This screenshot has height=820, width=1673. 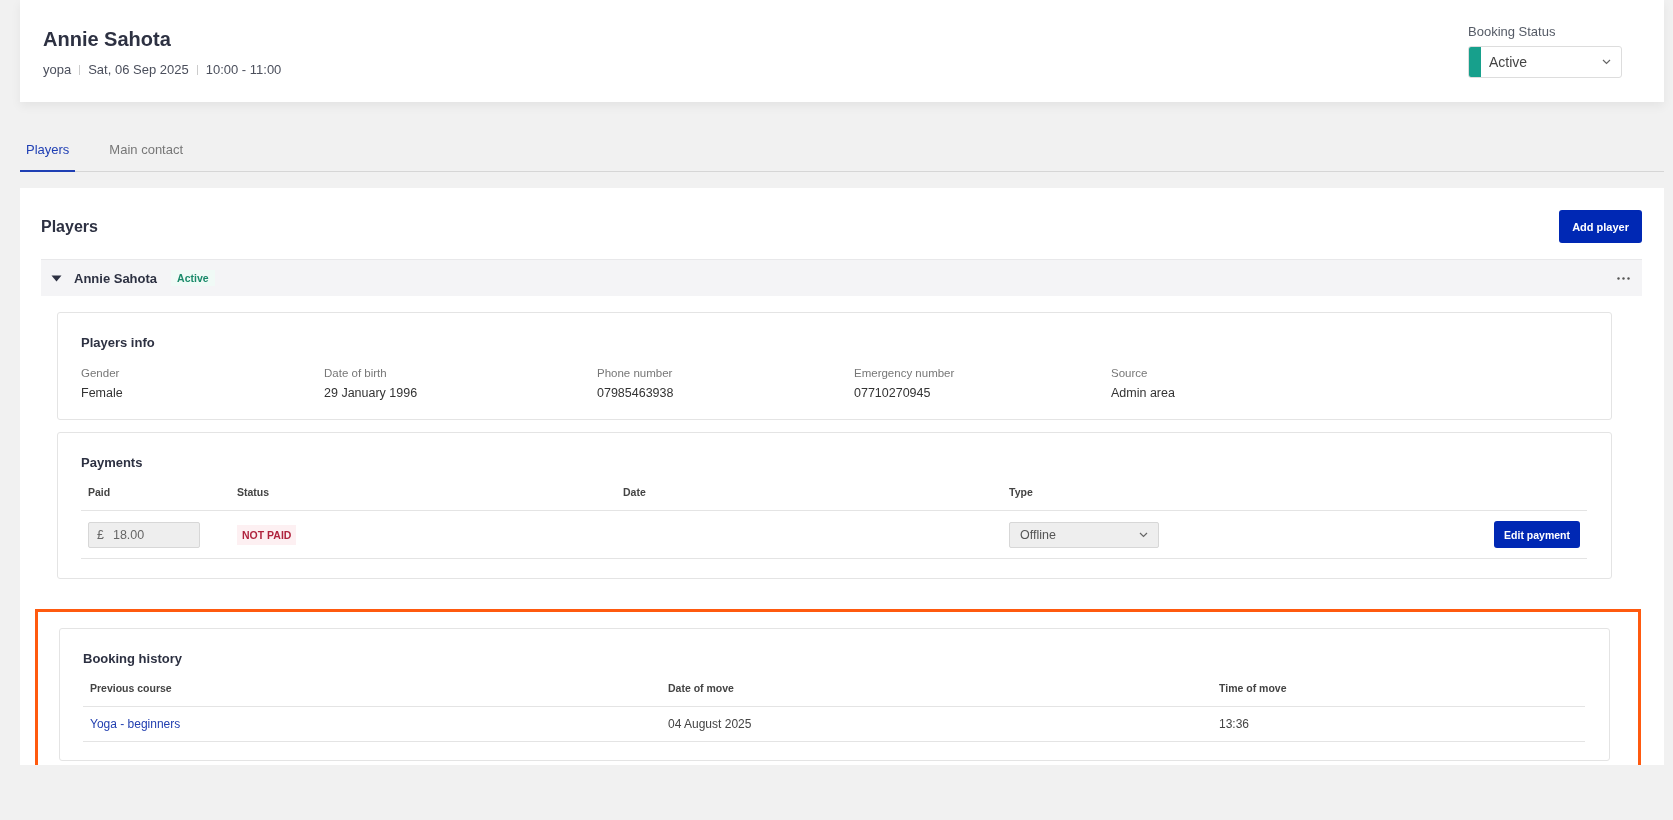 I want to click on tab: Main contact, so click(x=146, y=150).